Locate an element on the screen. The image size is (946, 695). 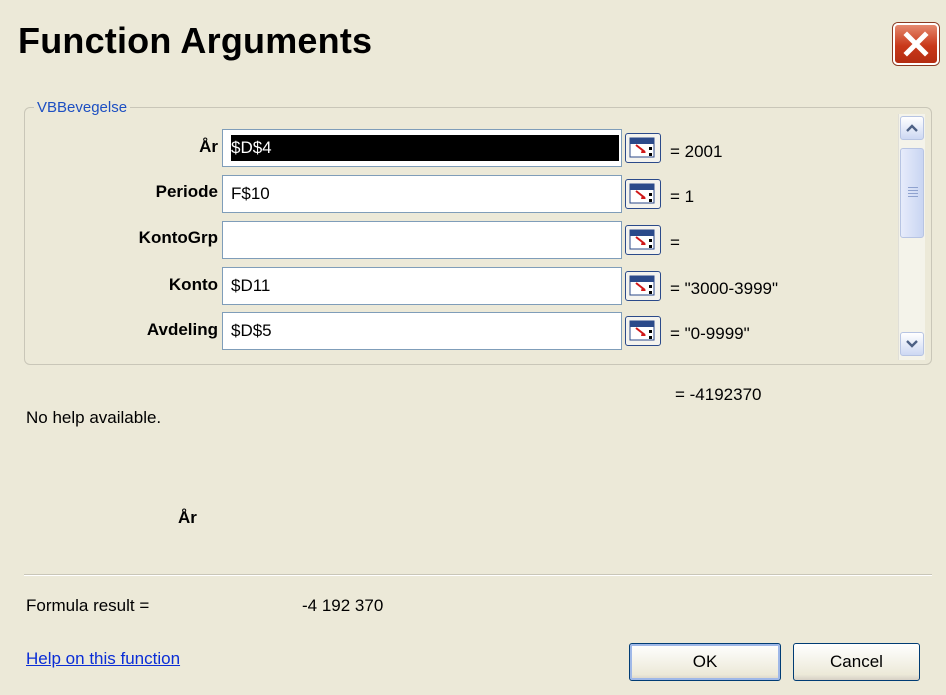
formula-result-label: Formula result = is located at coordinates (88, 605).